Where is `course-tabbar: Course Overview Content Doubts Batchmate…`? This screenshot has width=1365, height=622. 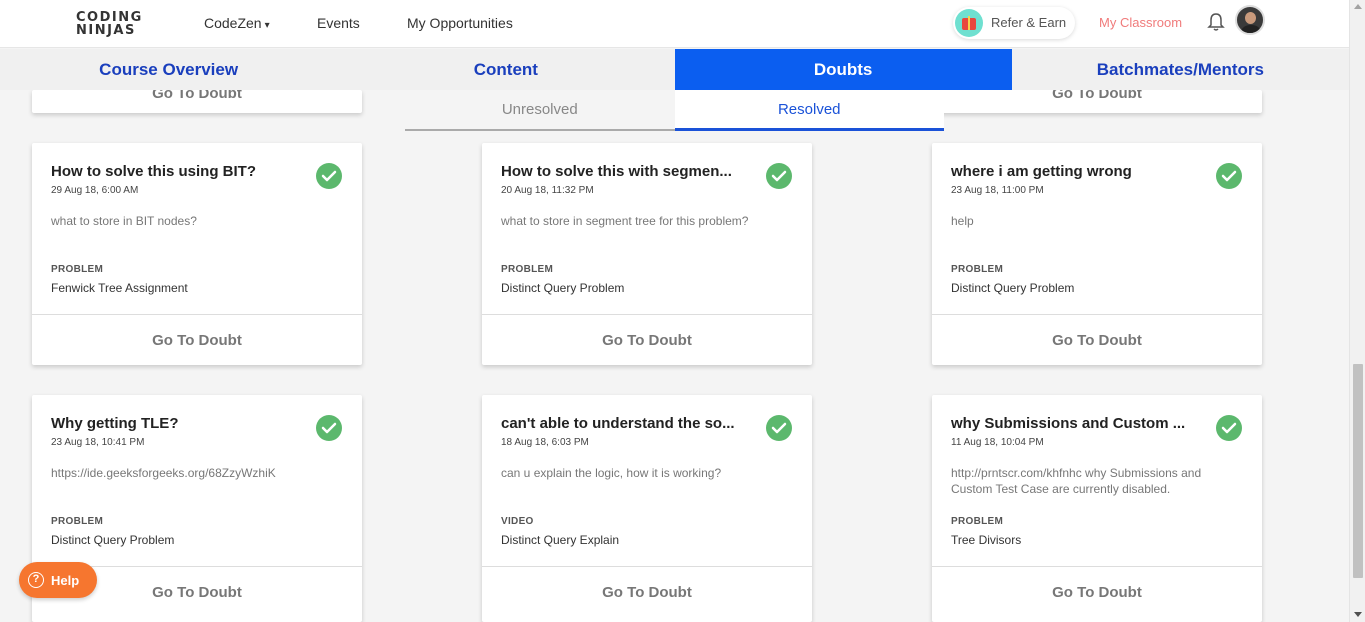 course-tabbar: Course Overview Content Doubts Batchmate… is located at coordinates (674, 69).